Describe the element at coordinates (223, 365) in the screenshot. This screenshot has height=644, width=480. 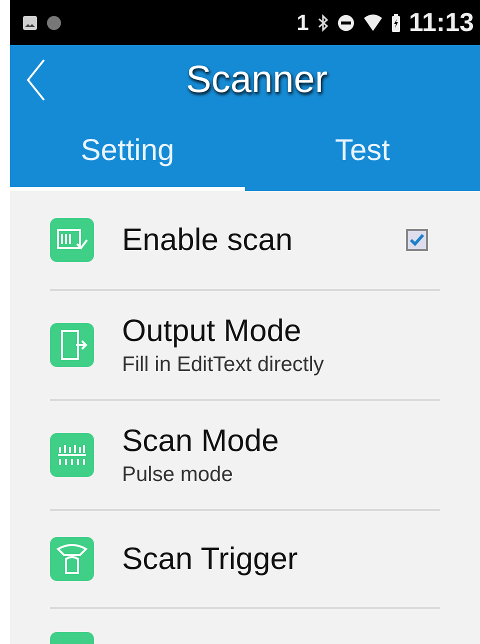
I see `setting-summary: Fill in EditText directly` at that location.